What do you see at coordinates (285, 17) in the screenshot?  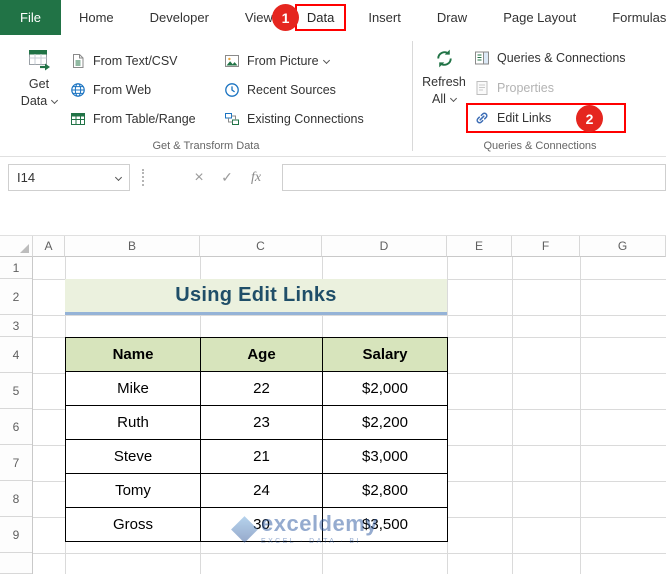 I see `annotation-step-1-badge: 1` at bounding box center [285, 17].